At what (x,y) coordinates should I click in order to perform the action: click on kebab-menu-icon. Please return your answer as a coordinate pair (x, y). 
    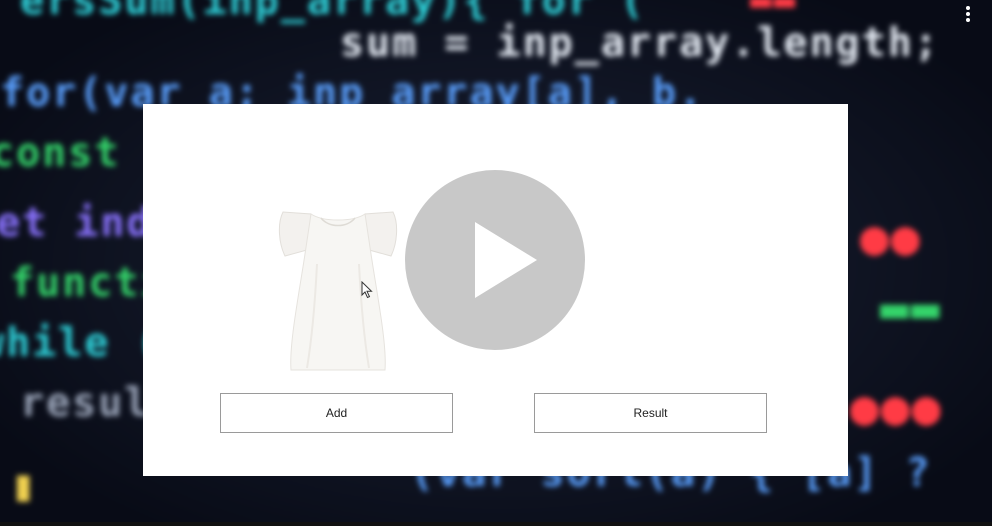
    Looking at the image, I should click on (968, 15).